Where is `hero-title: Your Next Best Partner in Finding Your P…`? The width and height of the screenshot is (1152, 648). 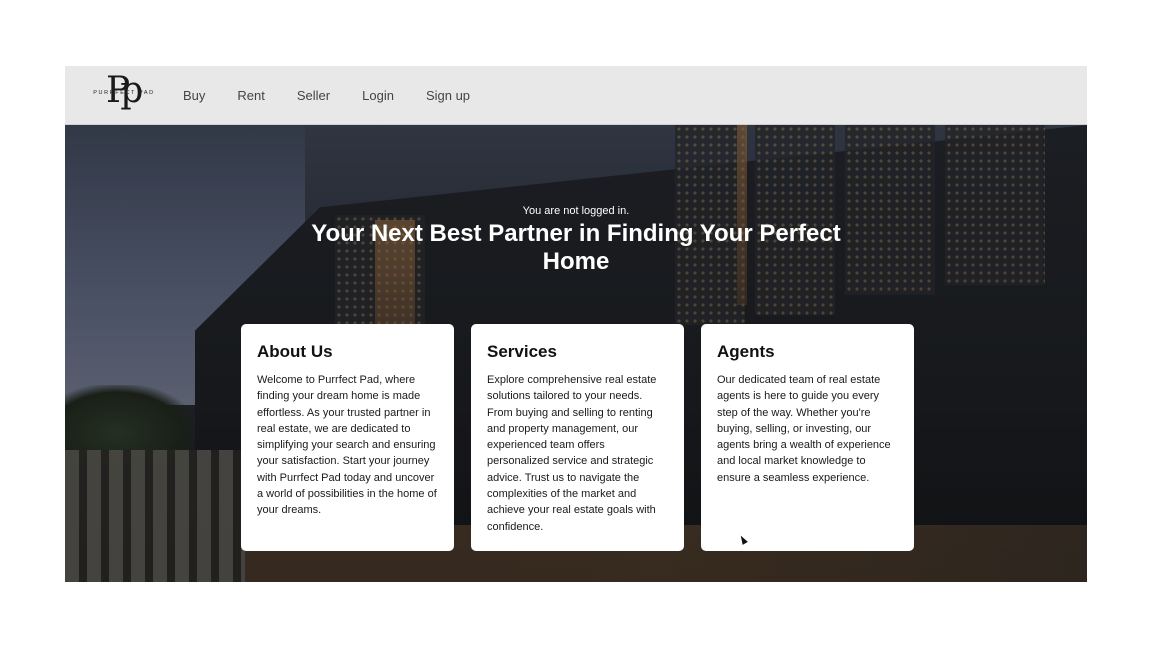
hero-title: Your Next Best Partner in Finding Your P… is located at coordinates (576, 247).